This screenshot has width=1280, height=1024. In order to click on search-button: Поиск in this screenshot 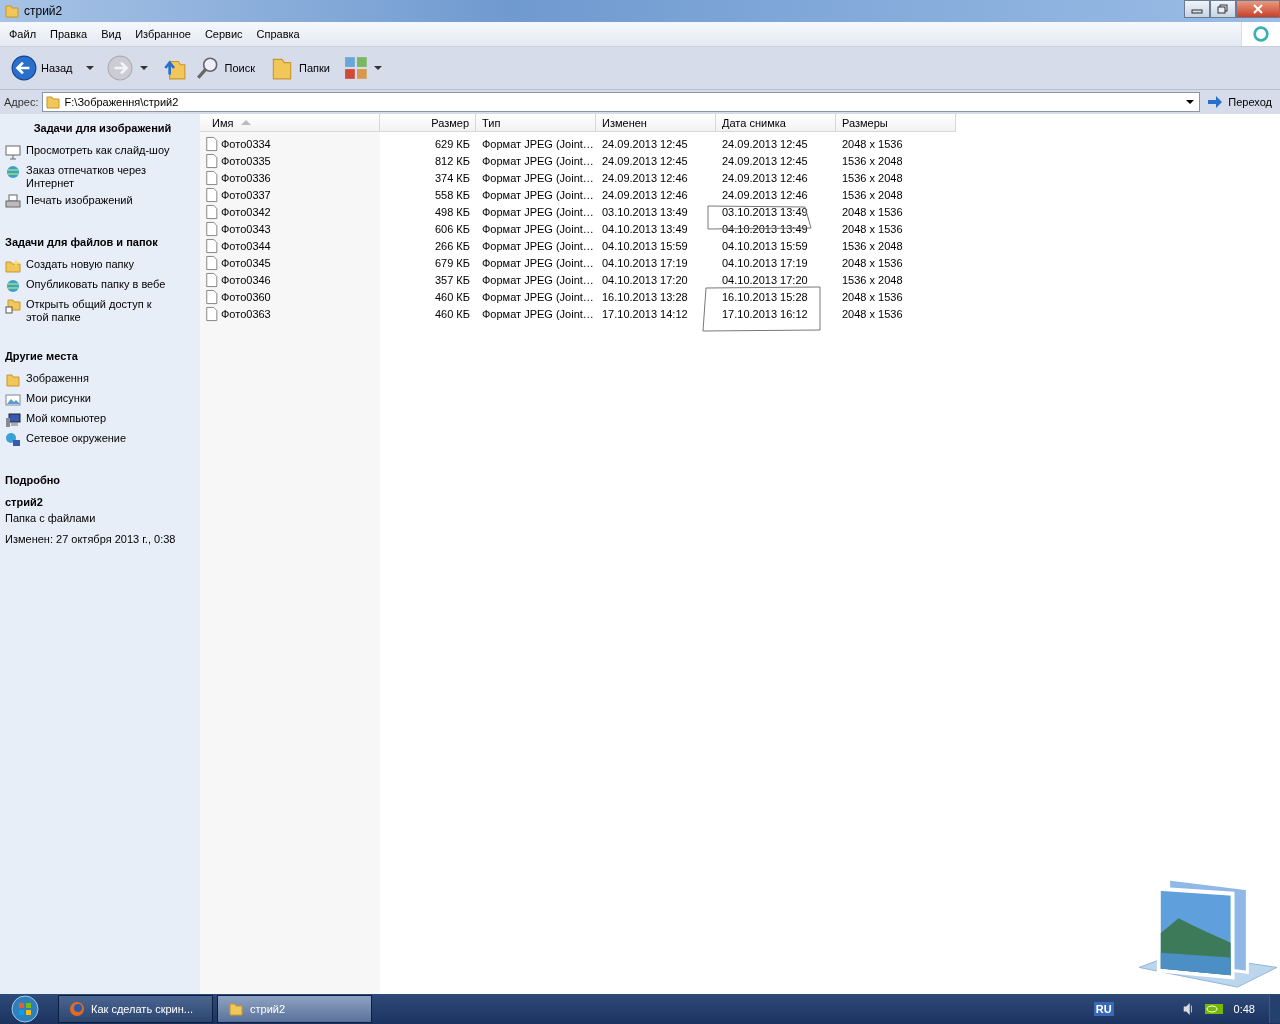, I will do `click(227, 68)`.